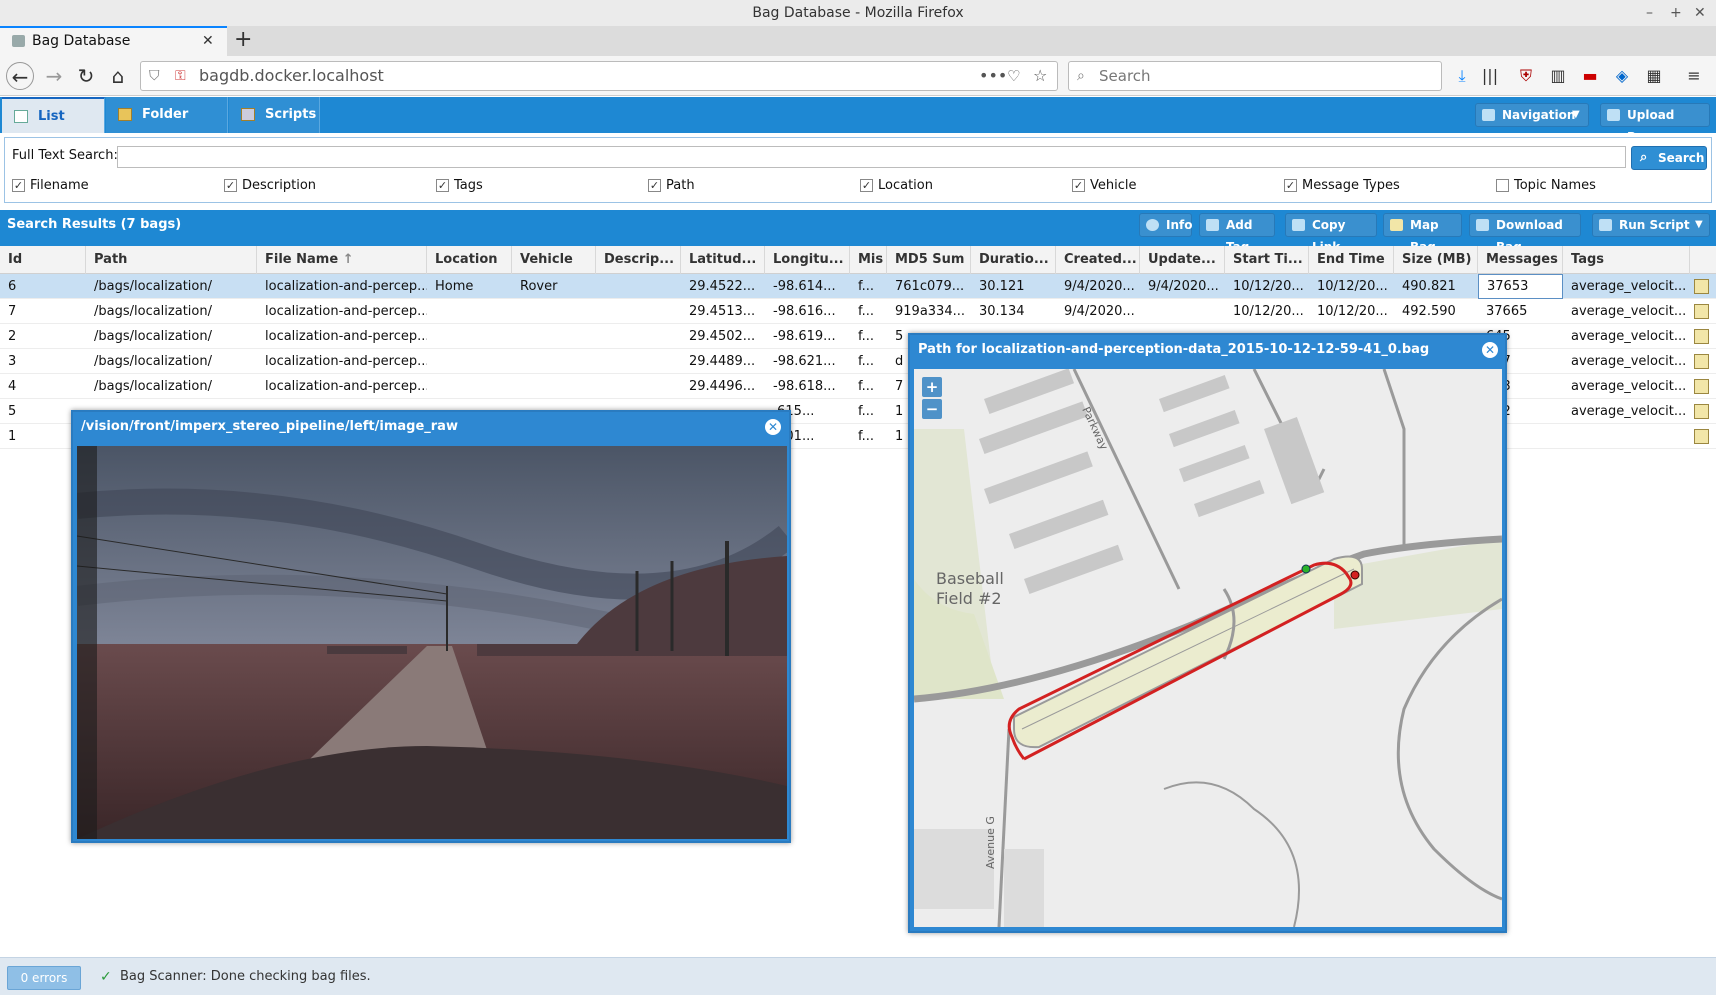 Image resolution: width=1716 pixels, height=996 pixels. What do you see at coordinates (1436, 260) in the screenshot?
I see `column-header: Size (MB)` at bounding box center [1436, 260].